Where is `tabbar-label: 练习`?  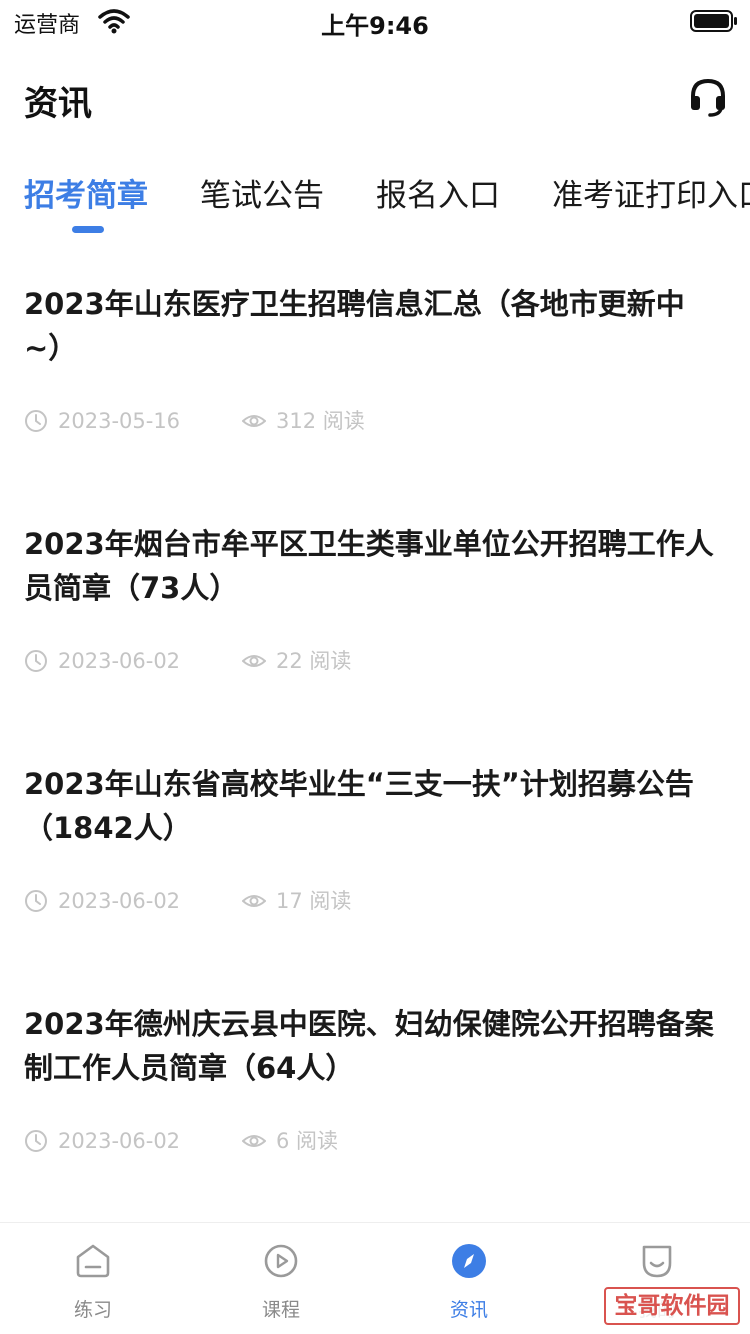 tabbar-label: 练习 is located at coordinates (92, 1310).